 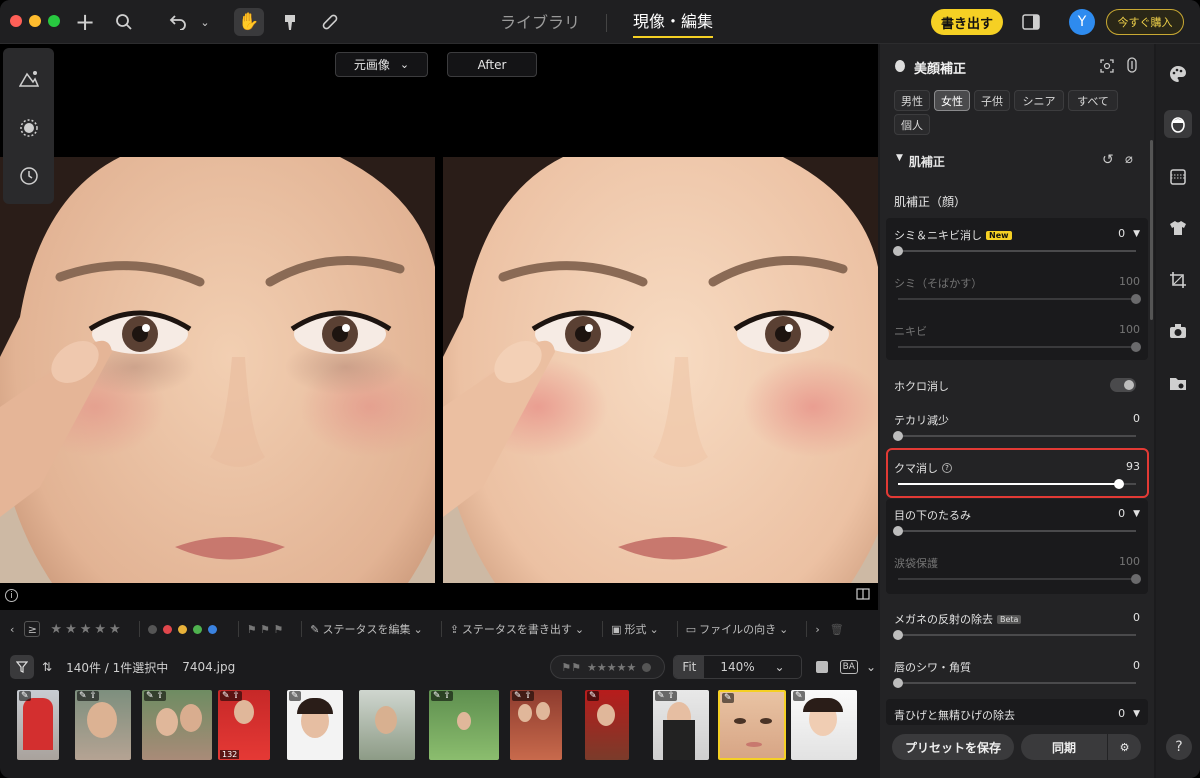 I want to click on slider-lip-wrinkles: 唇のシワ・角質 0, so click(x=1017, y=674).